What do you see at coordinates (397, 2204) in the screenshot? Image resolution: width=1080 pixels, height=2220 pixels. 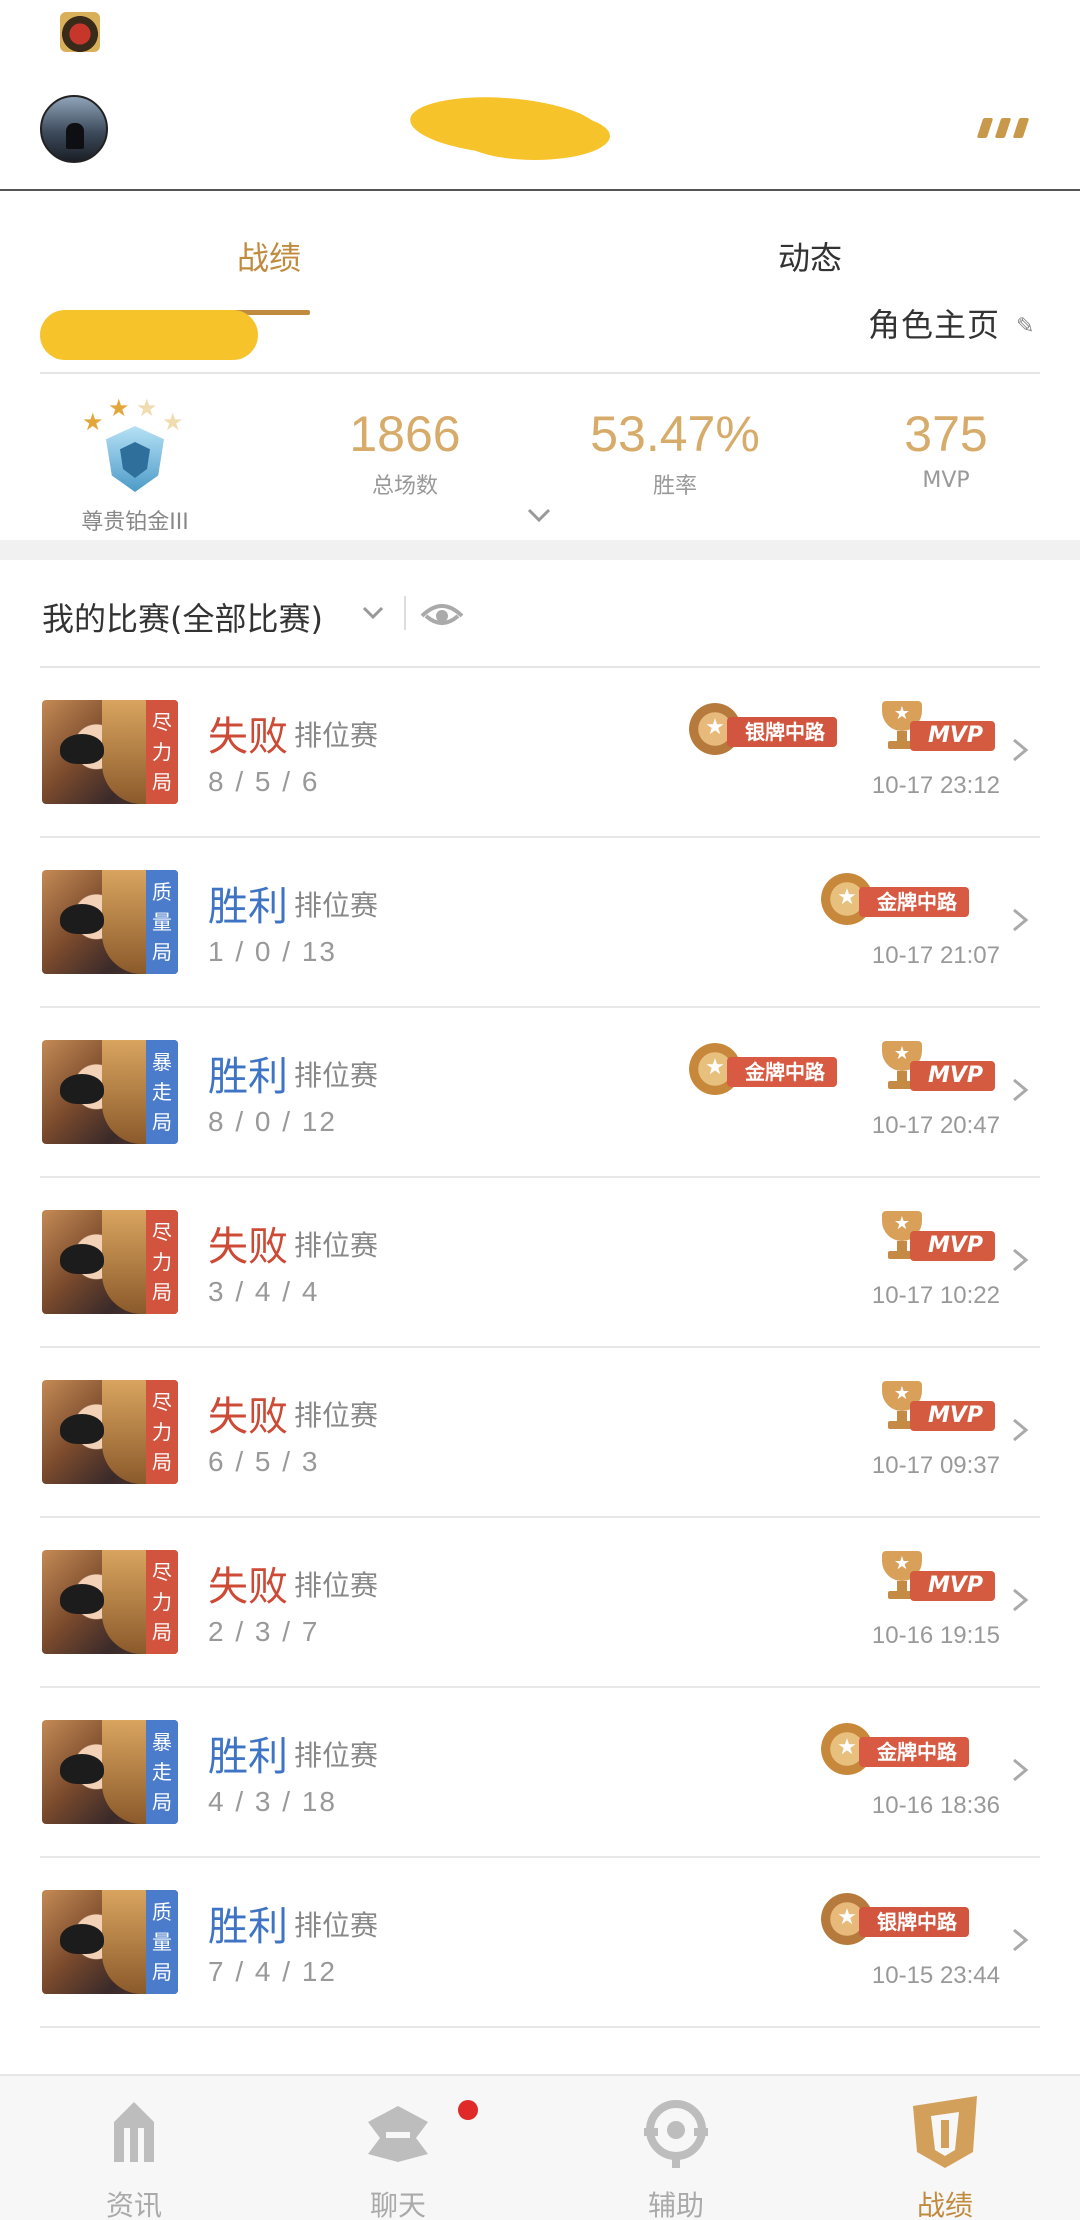 I see `nav-label: 聊天` at bounding box center [397, 2204].